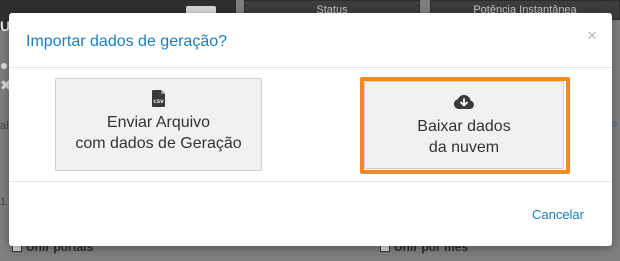 Image resolution: width=620 pixels, height=261 pixels. Describe the element at coordinates (464, 102) in the screenshot. I see `cloud-download-icon` at that location.